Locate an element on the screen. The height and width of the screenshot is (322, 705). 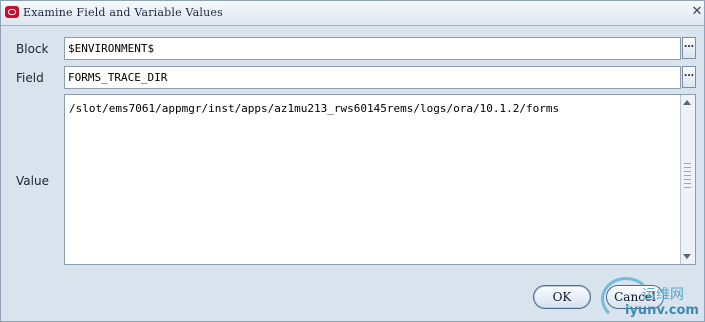
value-label: Value is located at coordinates (32, 181).